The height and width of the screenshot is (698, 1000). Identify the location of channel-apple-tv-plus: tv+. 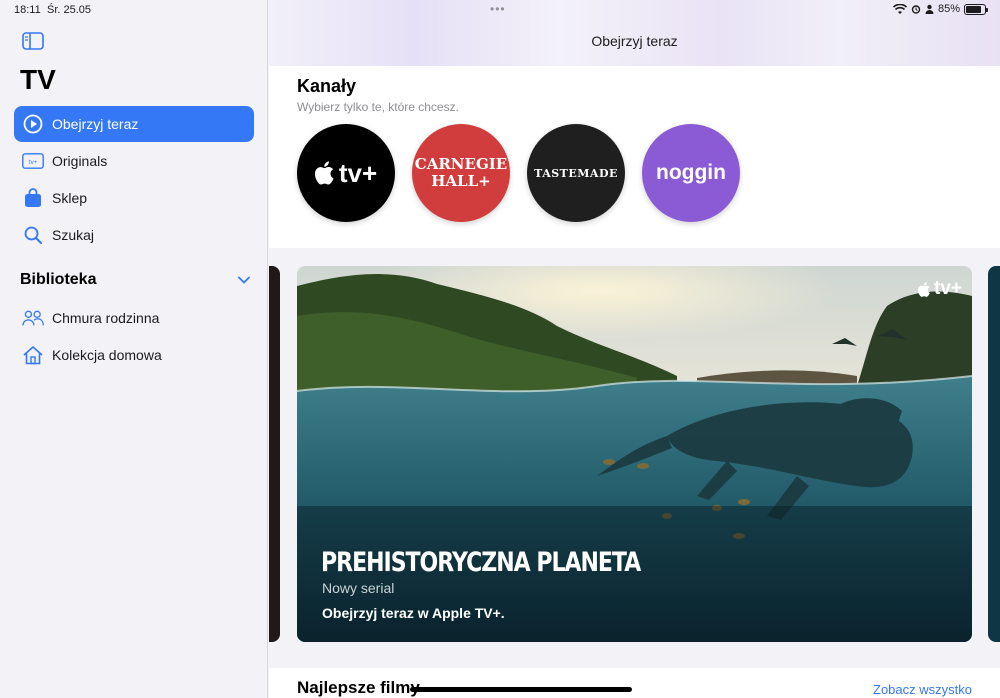
(346, 173).